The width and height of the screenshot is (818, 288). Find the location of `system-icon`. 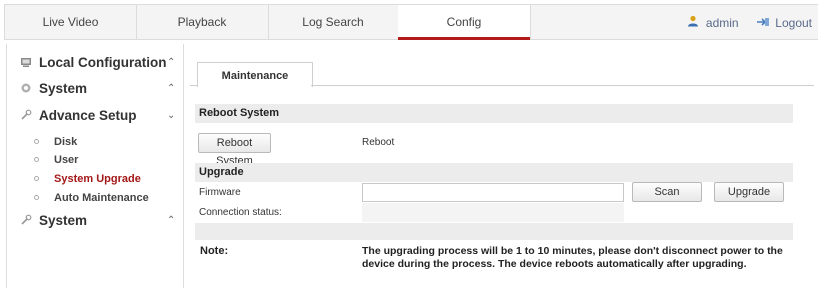

system-icon is located at coordinates (26, 89).